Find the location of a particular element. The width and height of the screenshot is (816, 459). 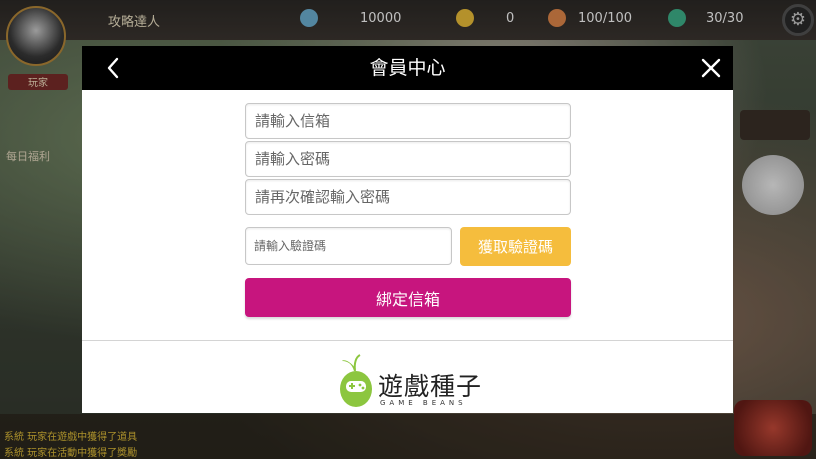

get-verification-code-button: 獲取驗證碼 is located at coordinates (515, 246).